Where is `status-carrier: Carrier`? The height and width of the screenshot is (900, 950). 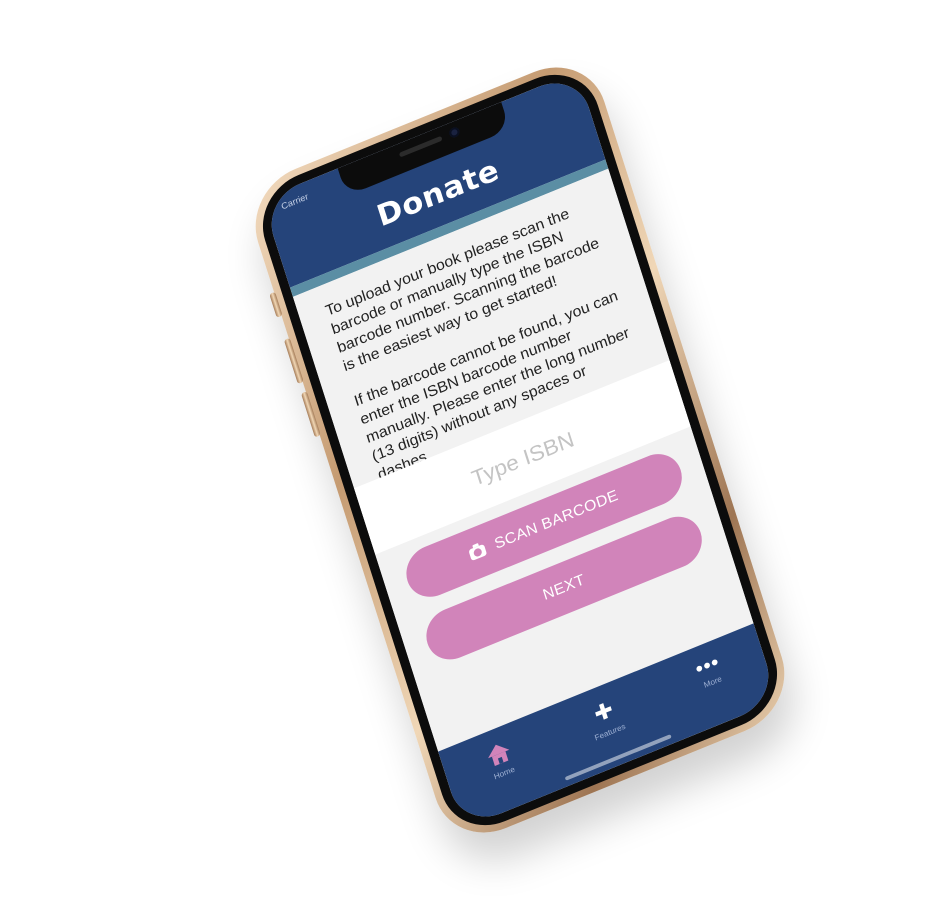
status-carrier: Carrier is located at coordinates (295, 201).